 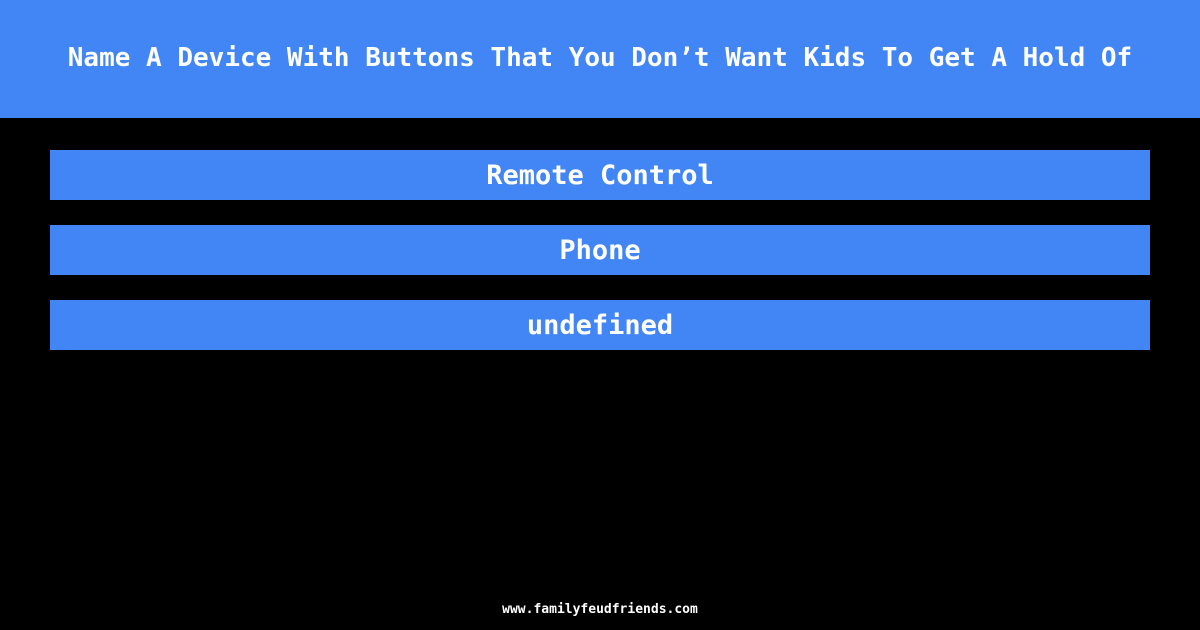 I want to click on answer-label-2: Phone, so click(x=600, y=250).